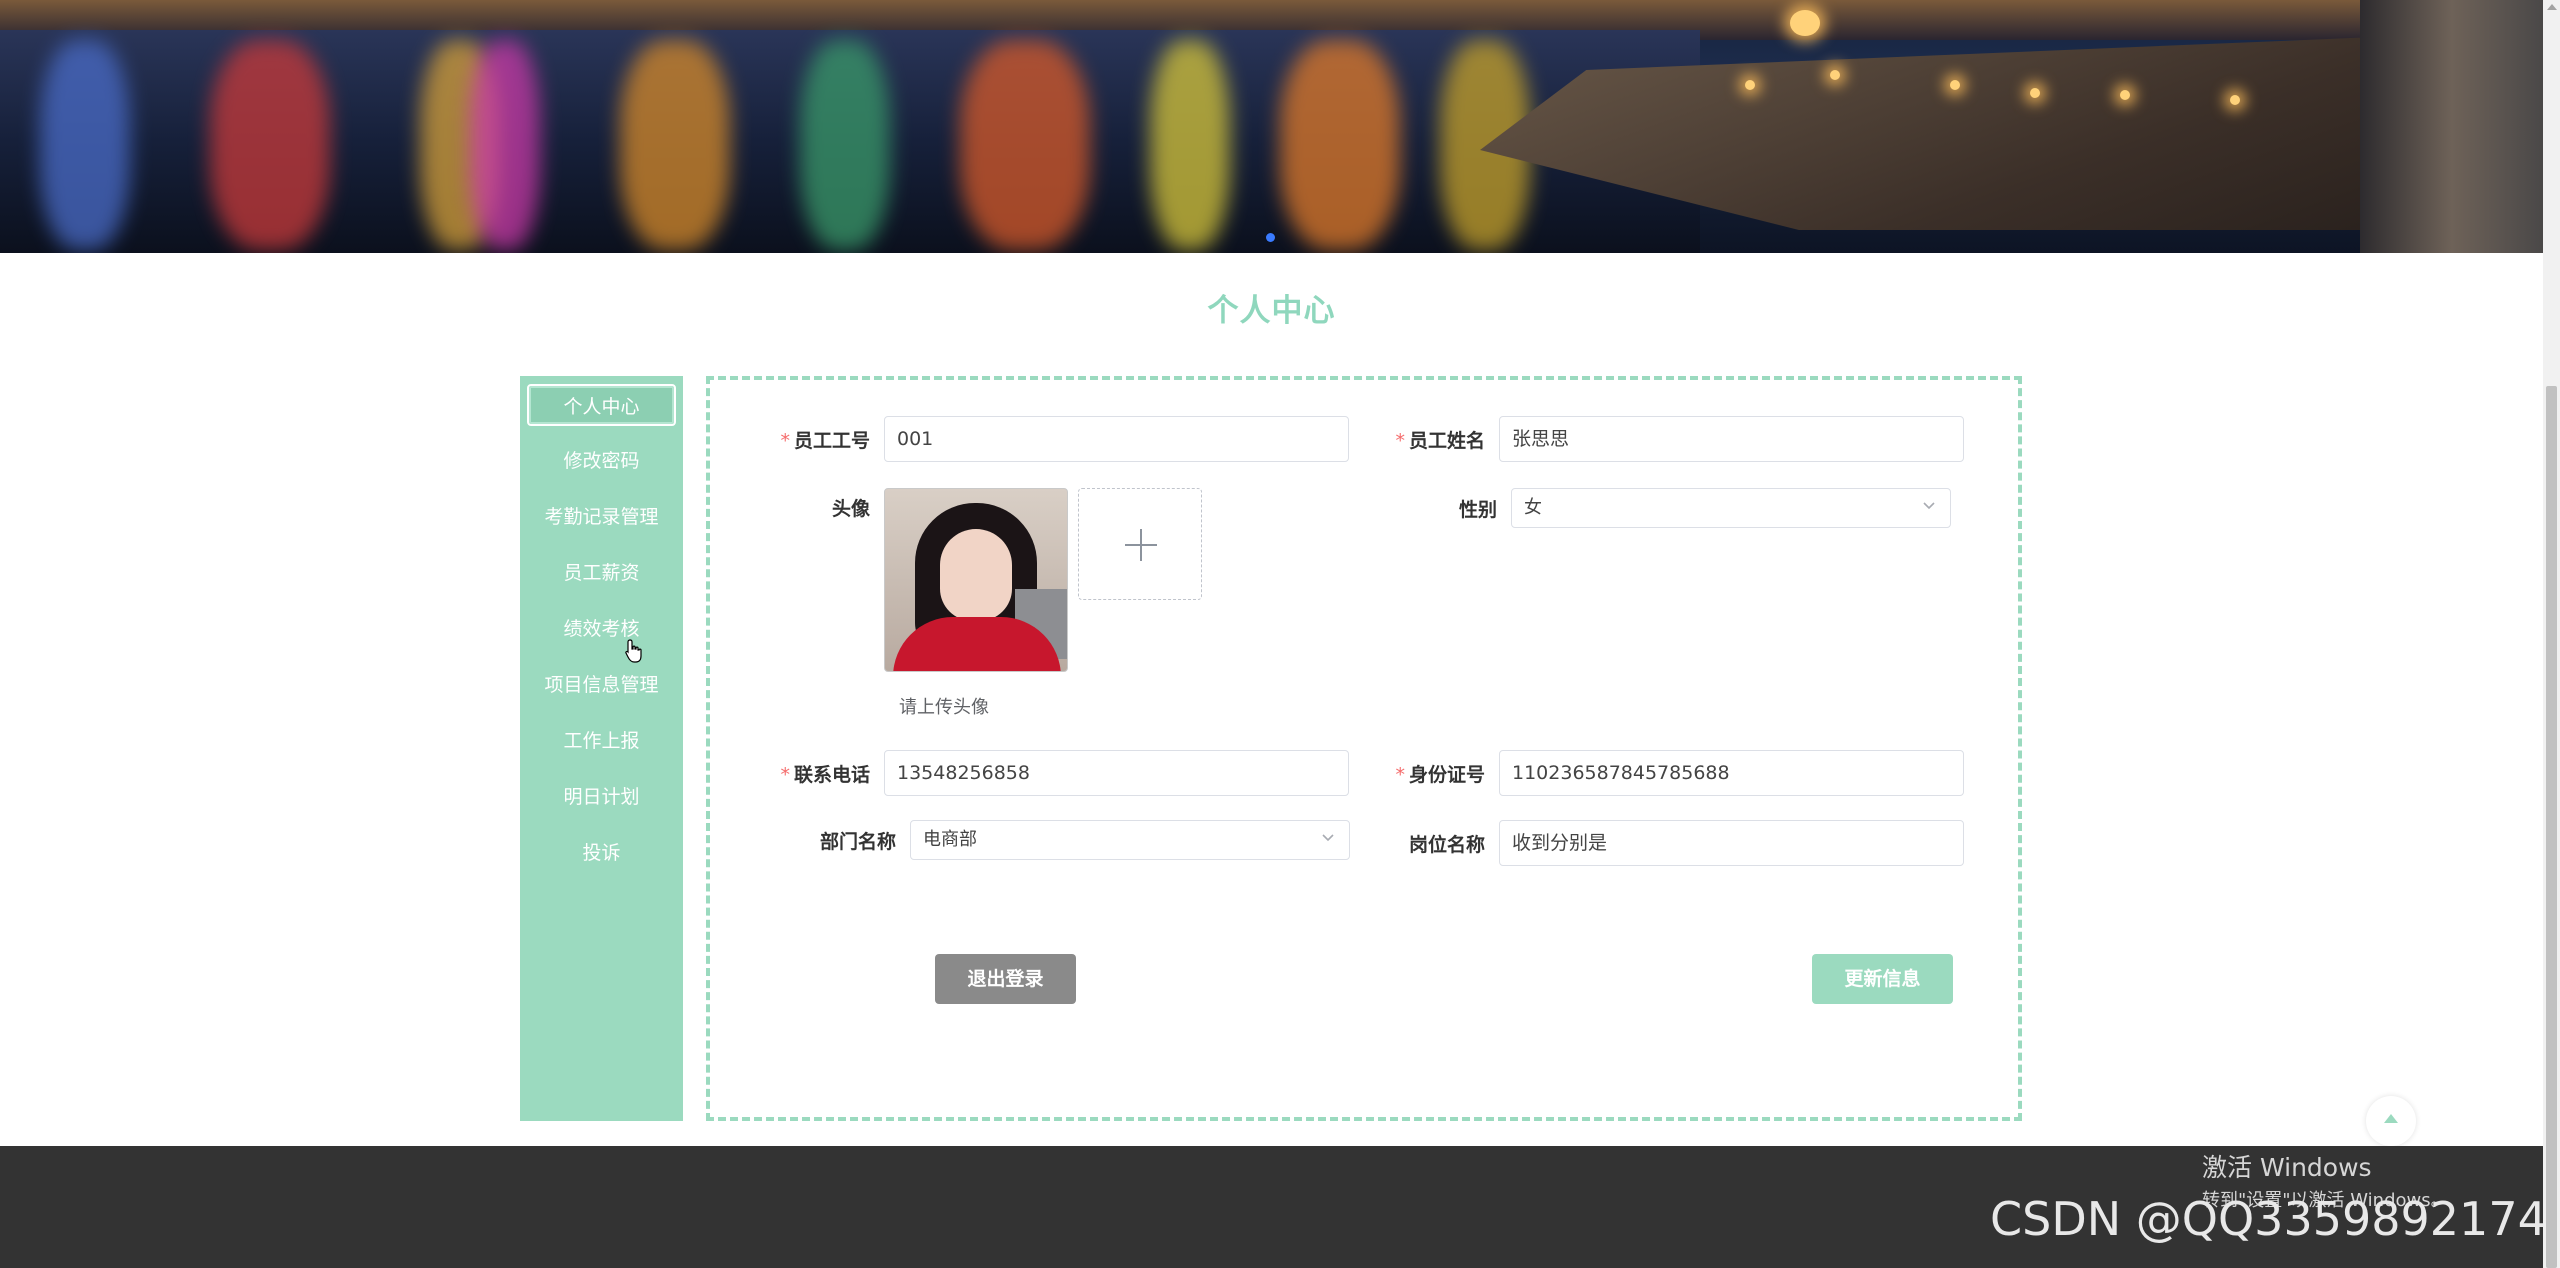 This screenshot has width=2560, height=1268. What do you see at coordinates (1271, 311) in the screenshot?
I see `page-title: 个人中心` at bounding box center [1271, 311].